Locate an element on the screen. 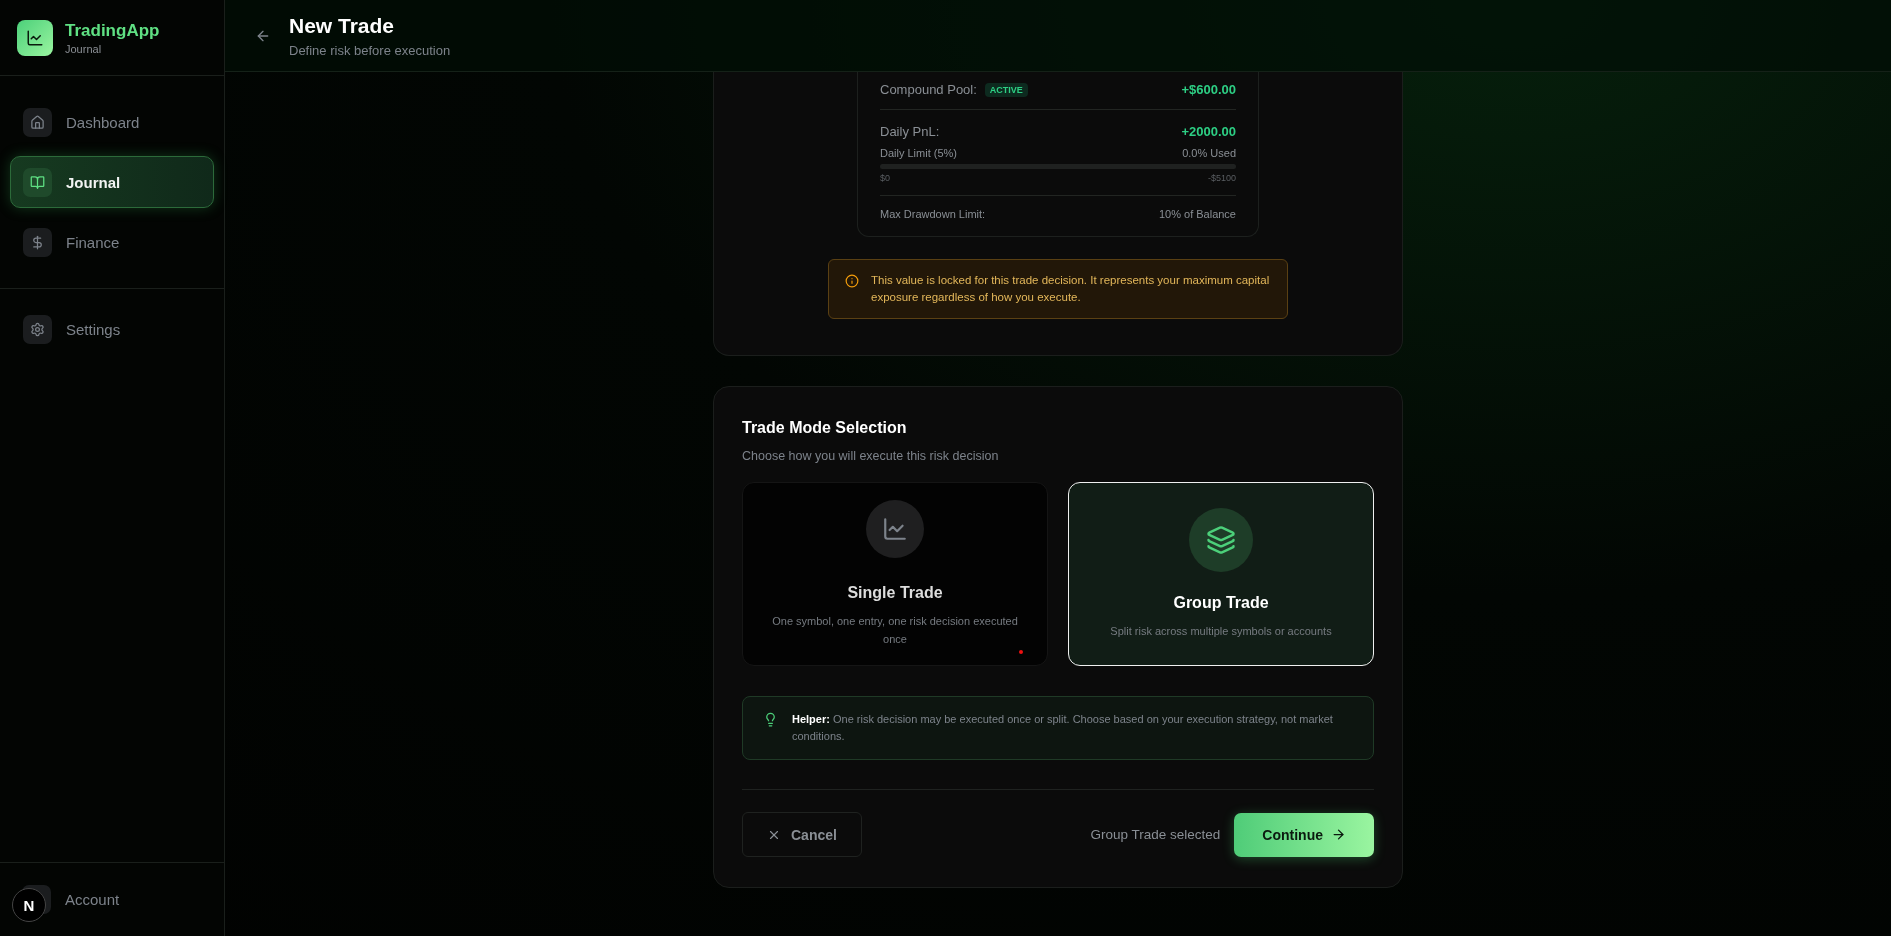  nav-label: Dashboard is located at coordinates (103, 122).